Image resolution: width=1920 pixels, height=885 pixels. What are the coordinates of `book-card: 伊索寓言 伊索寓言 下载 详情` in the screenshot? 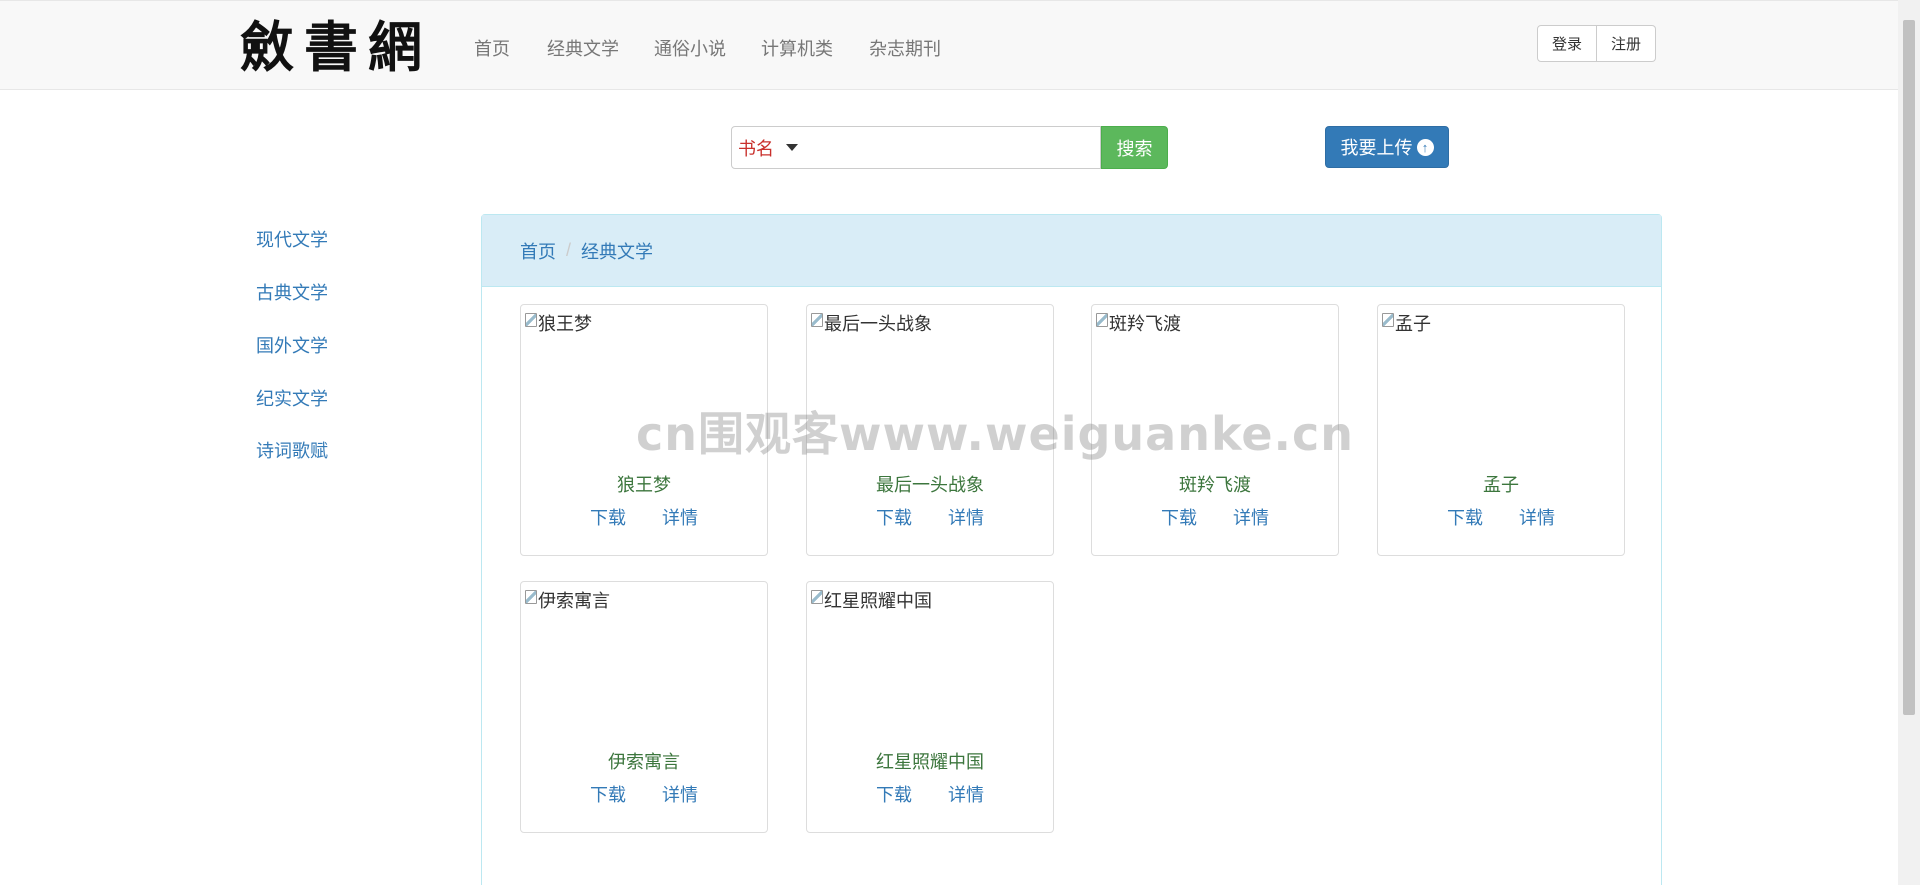 It's located at (644, 707).